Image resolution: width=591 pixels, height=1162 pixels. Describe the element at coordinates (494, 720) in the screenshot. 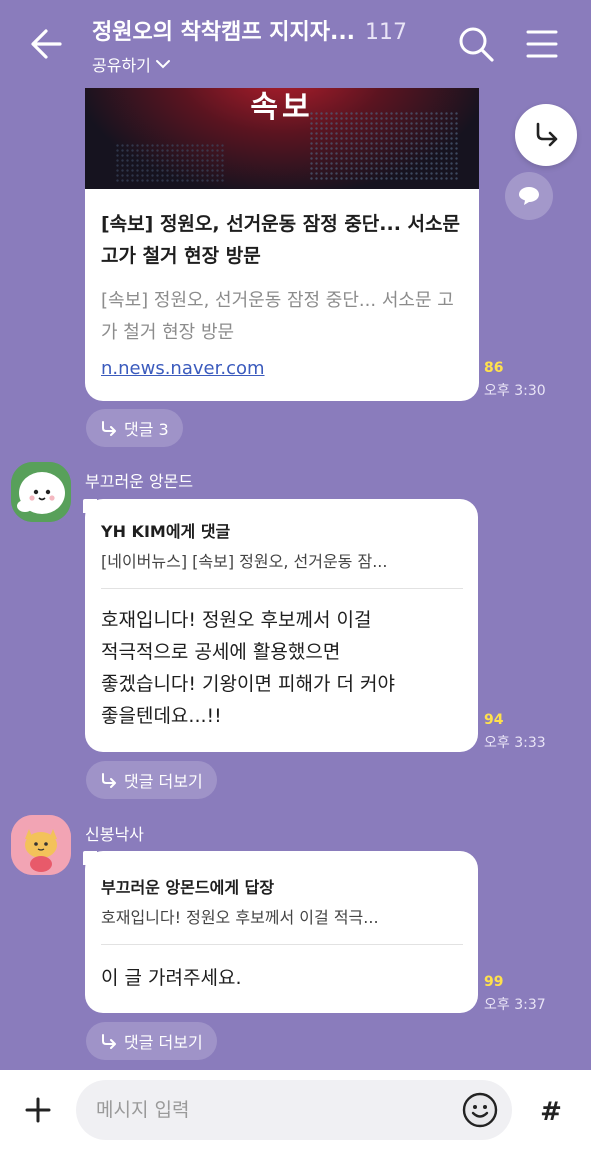

I see `unread-count: 94` at that location.